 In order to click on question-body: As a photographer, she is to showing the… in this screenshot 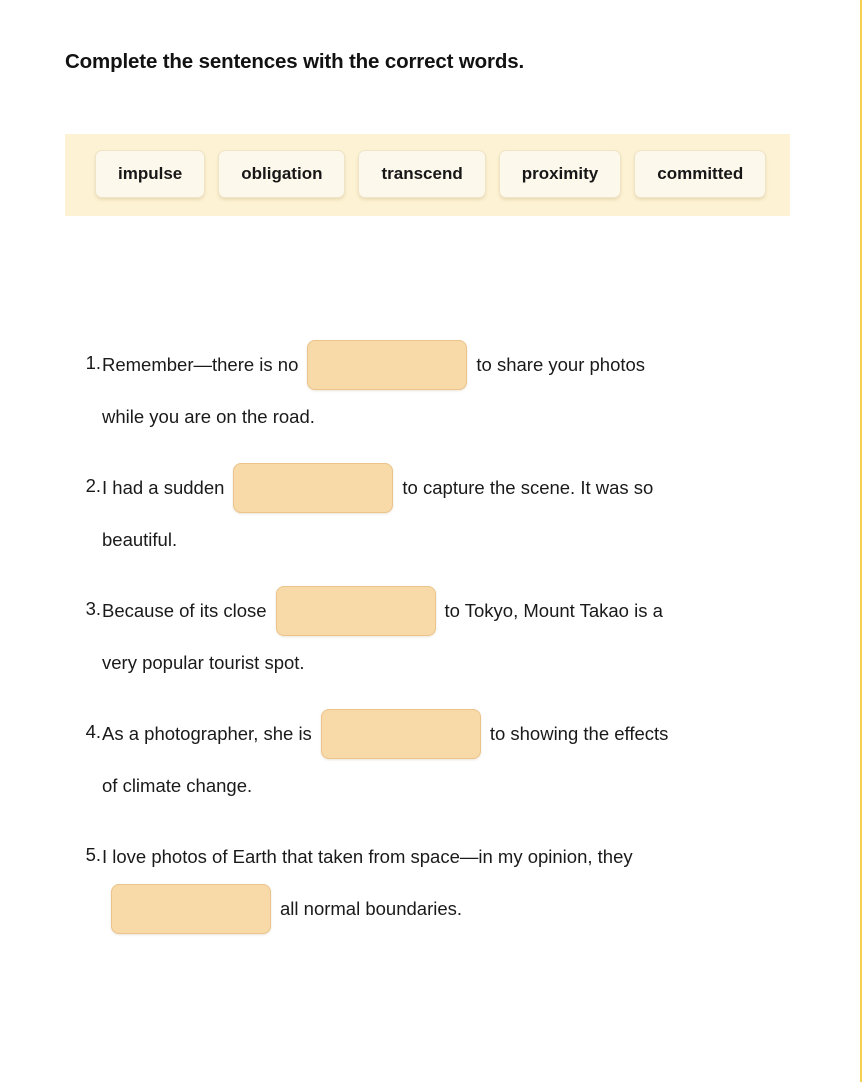, I will do `click(453, 759)`.